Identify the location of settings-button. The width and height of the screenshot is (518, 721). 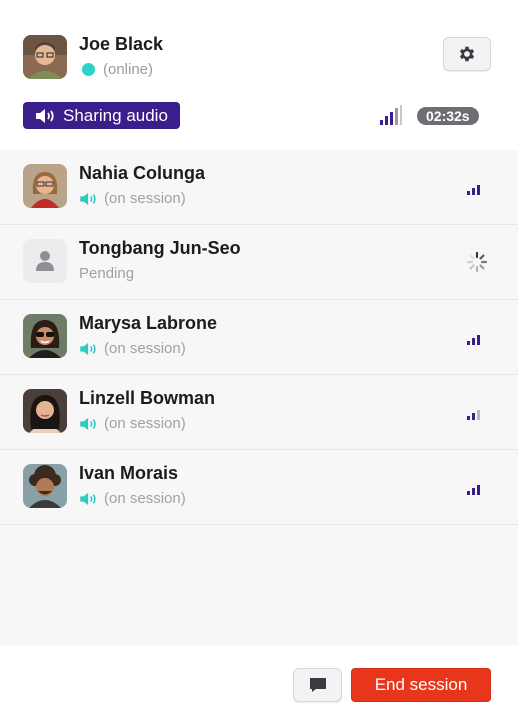
(467, 54).